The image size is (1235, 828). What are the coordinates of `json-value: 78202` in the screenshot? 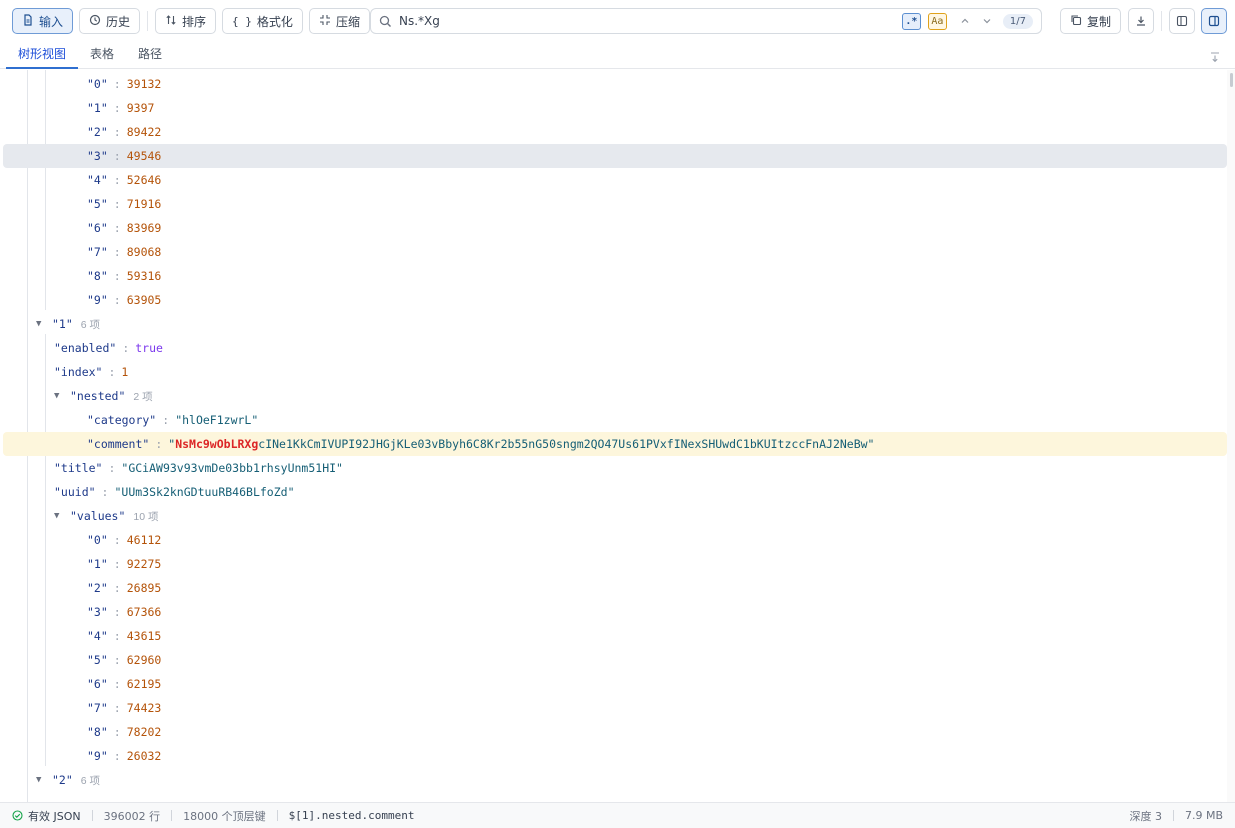 It's located at (144, 732).